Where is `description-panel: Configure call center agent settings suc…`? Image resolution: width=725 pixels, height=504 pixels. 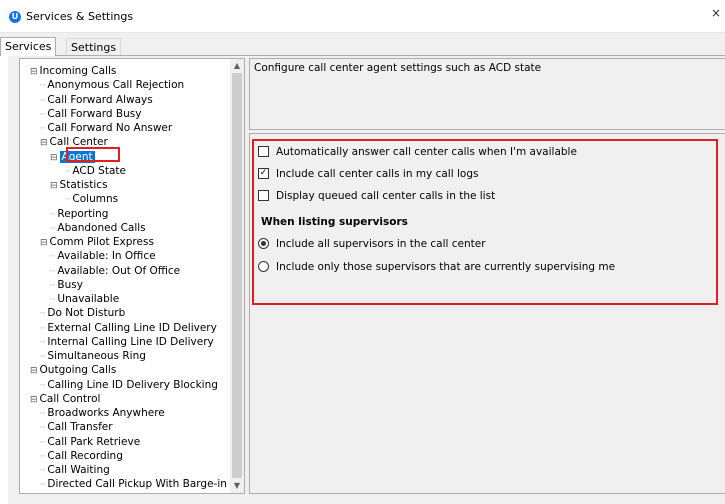
description-panel: Configure call center agent settings suc… is located at coordinates (487, 94).